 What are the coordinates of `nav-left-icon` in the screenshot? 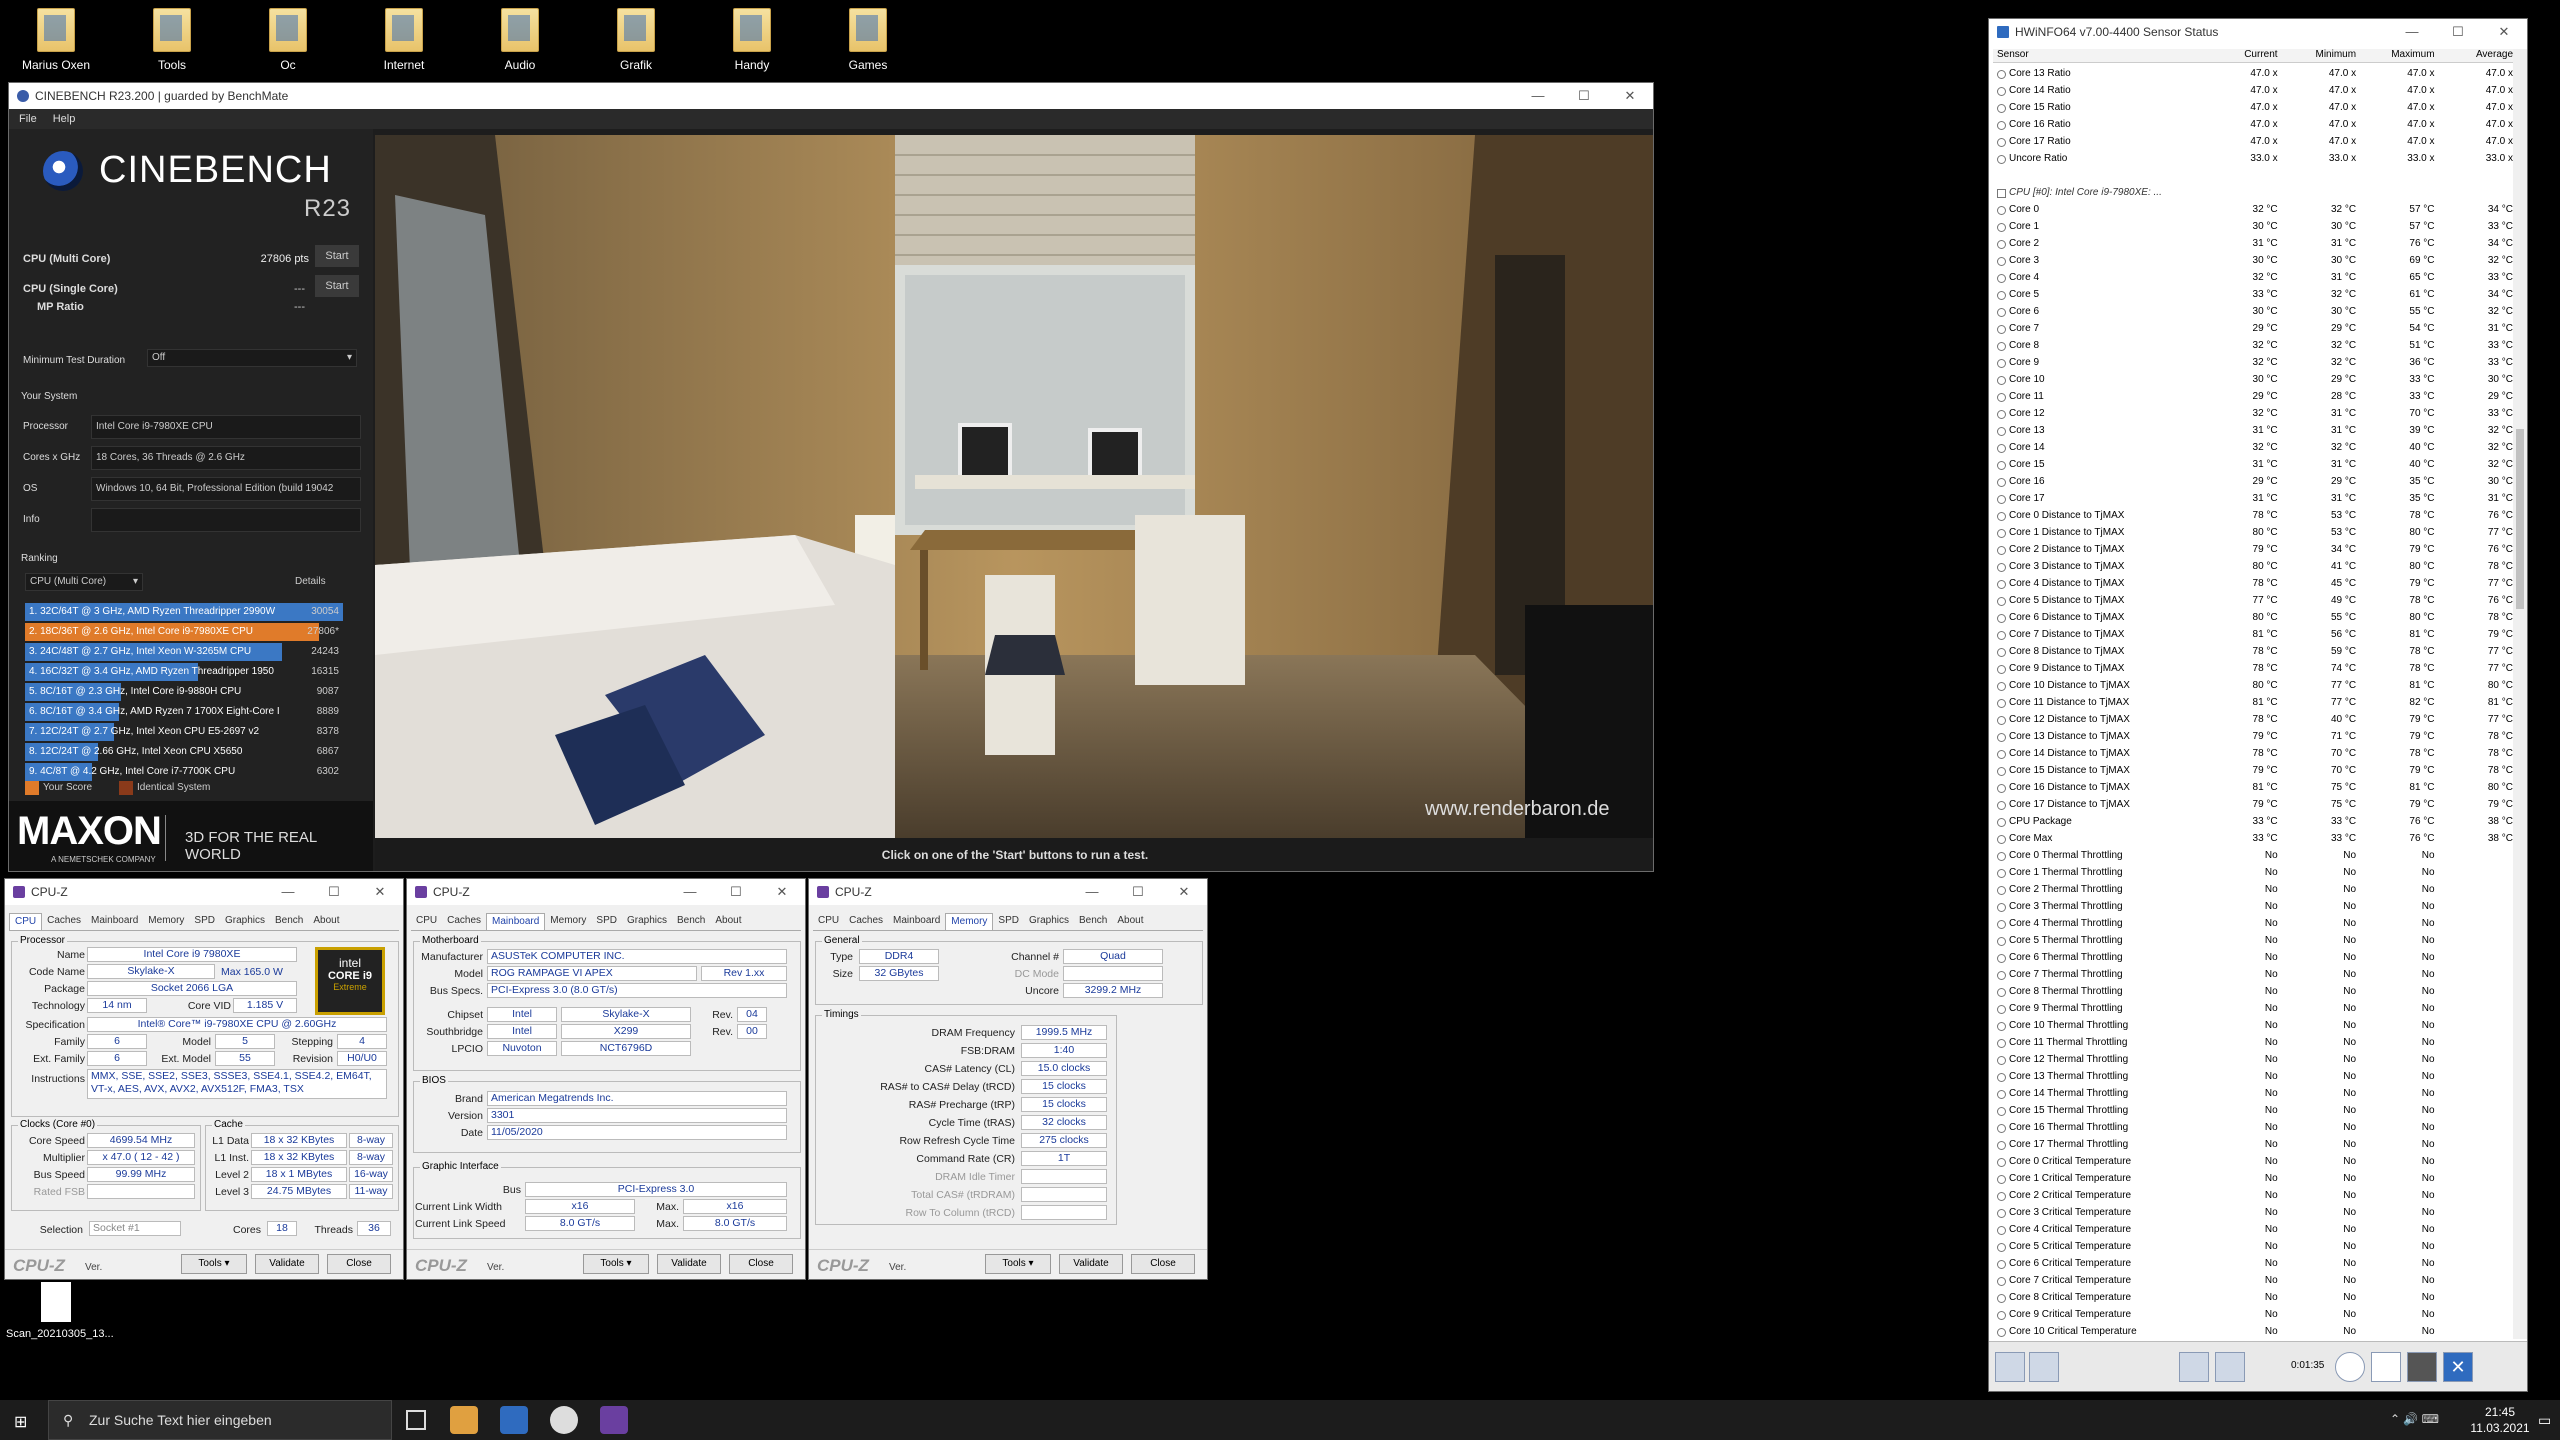 It's located at (2010, 1367).